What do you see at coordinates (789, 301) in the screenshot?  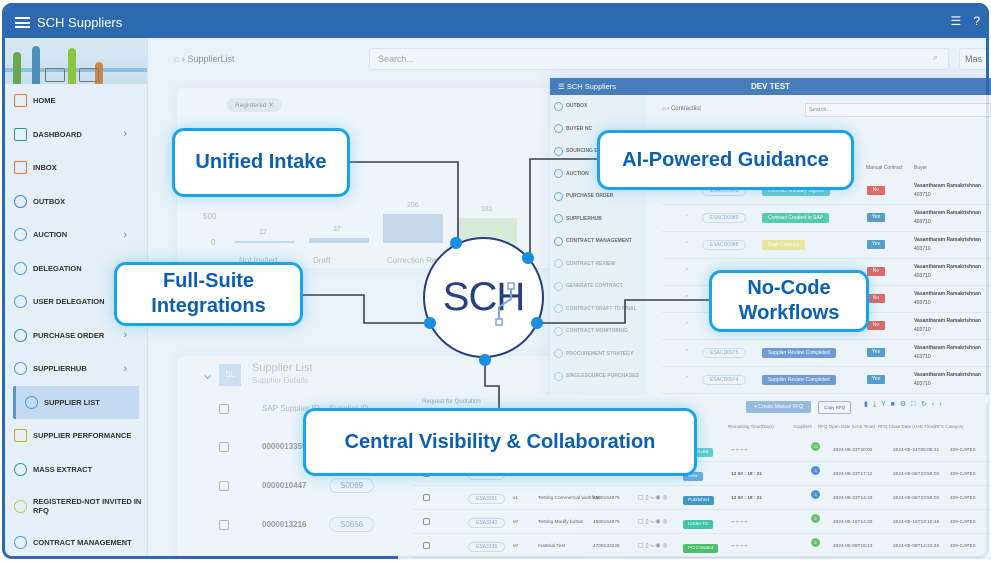 I see `callout-nocode: No-Code Workflows` at bounding box center [789, 301].